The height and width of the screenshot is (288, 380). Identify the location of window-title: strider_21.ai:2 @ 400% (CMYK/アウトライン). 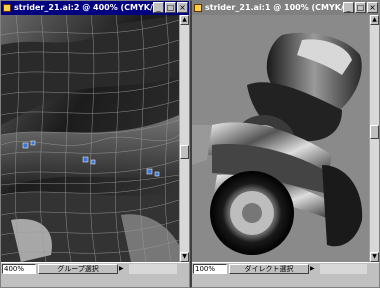
(83, 7).